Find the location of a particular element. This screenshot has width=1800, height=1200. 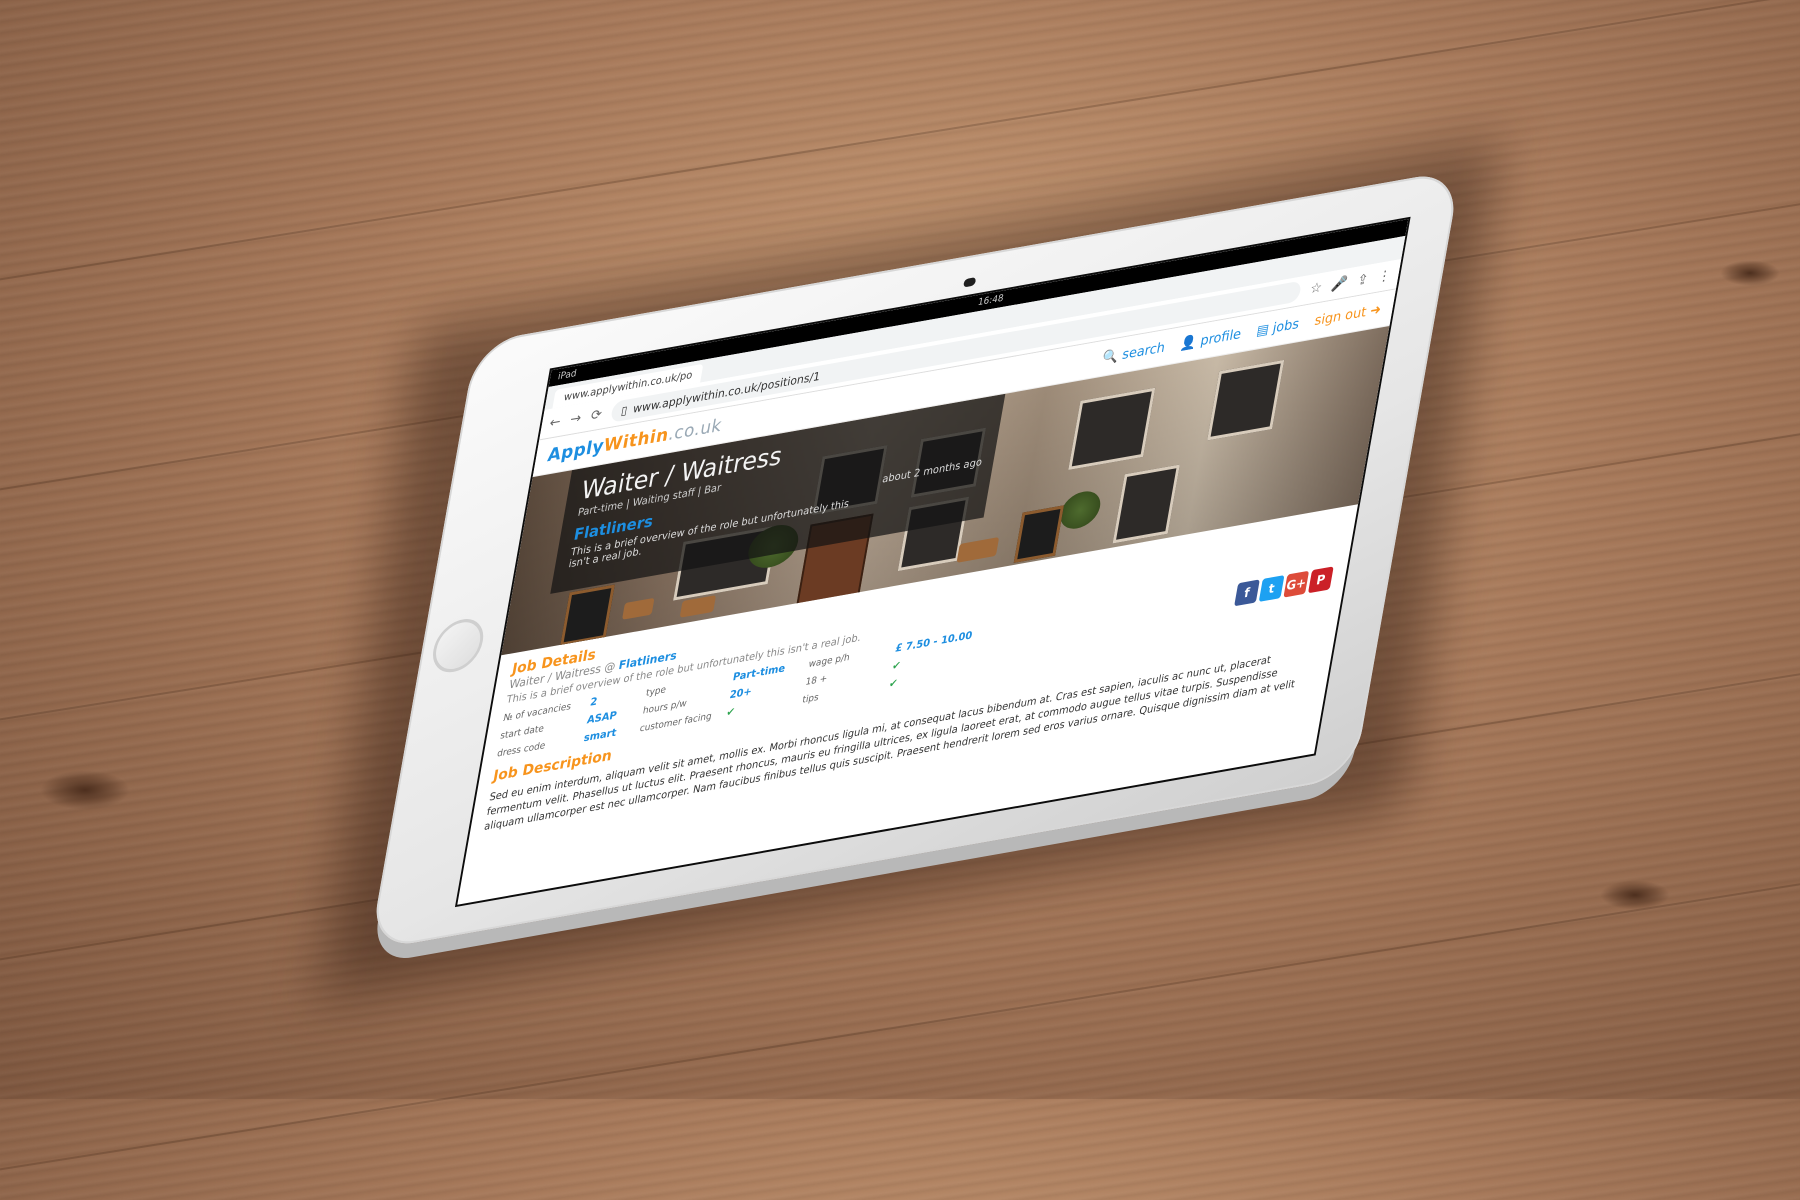

logo-domain: .co.uk is located at coordinates (695, 430).